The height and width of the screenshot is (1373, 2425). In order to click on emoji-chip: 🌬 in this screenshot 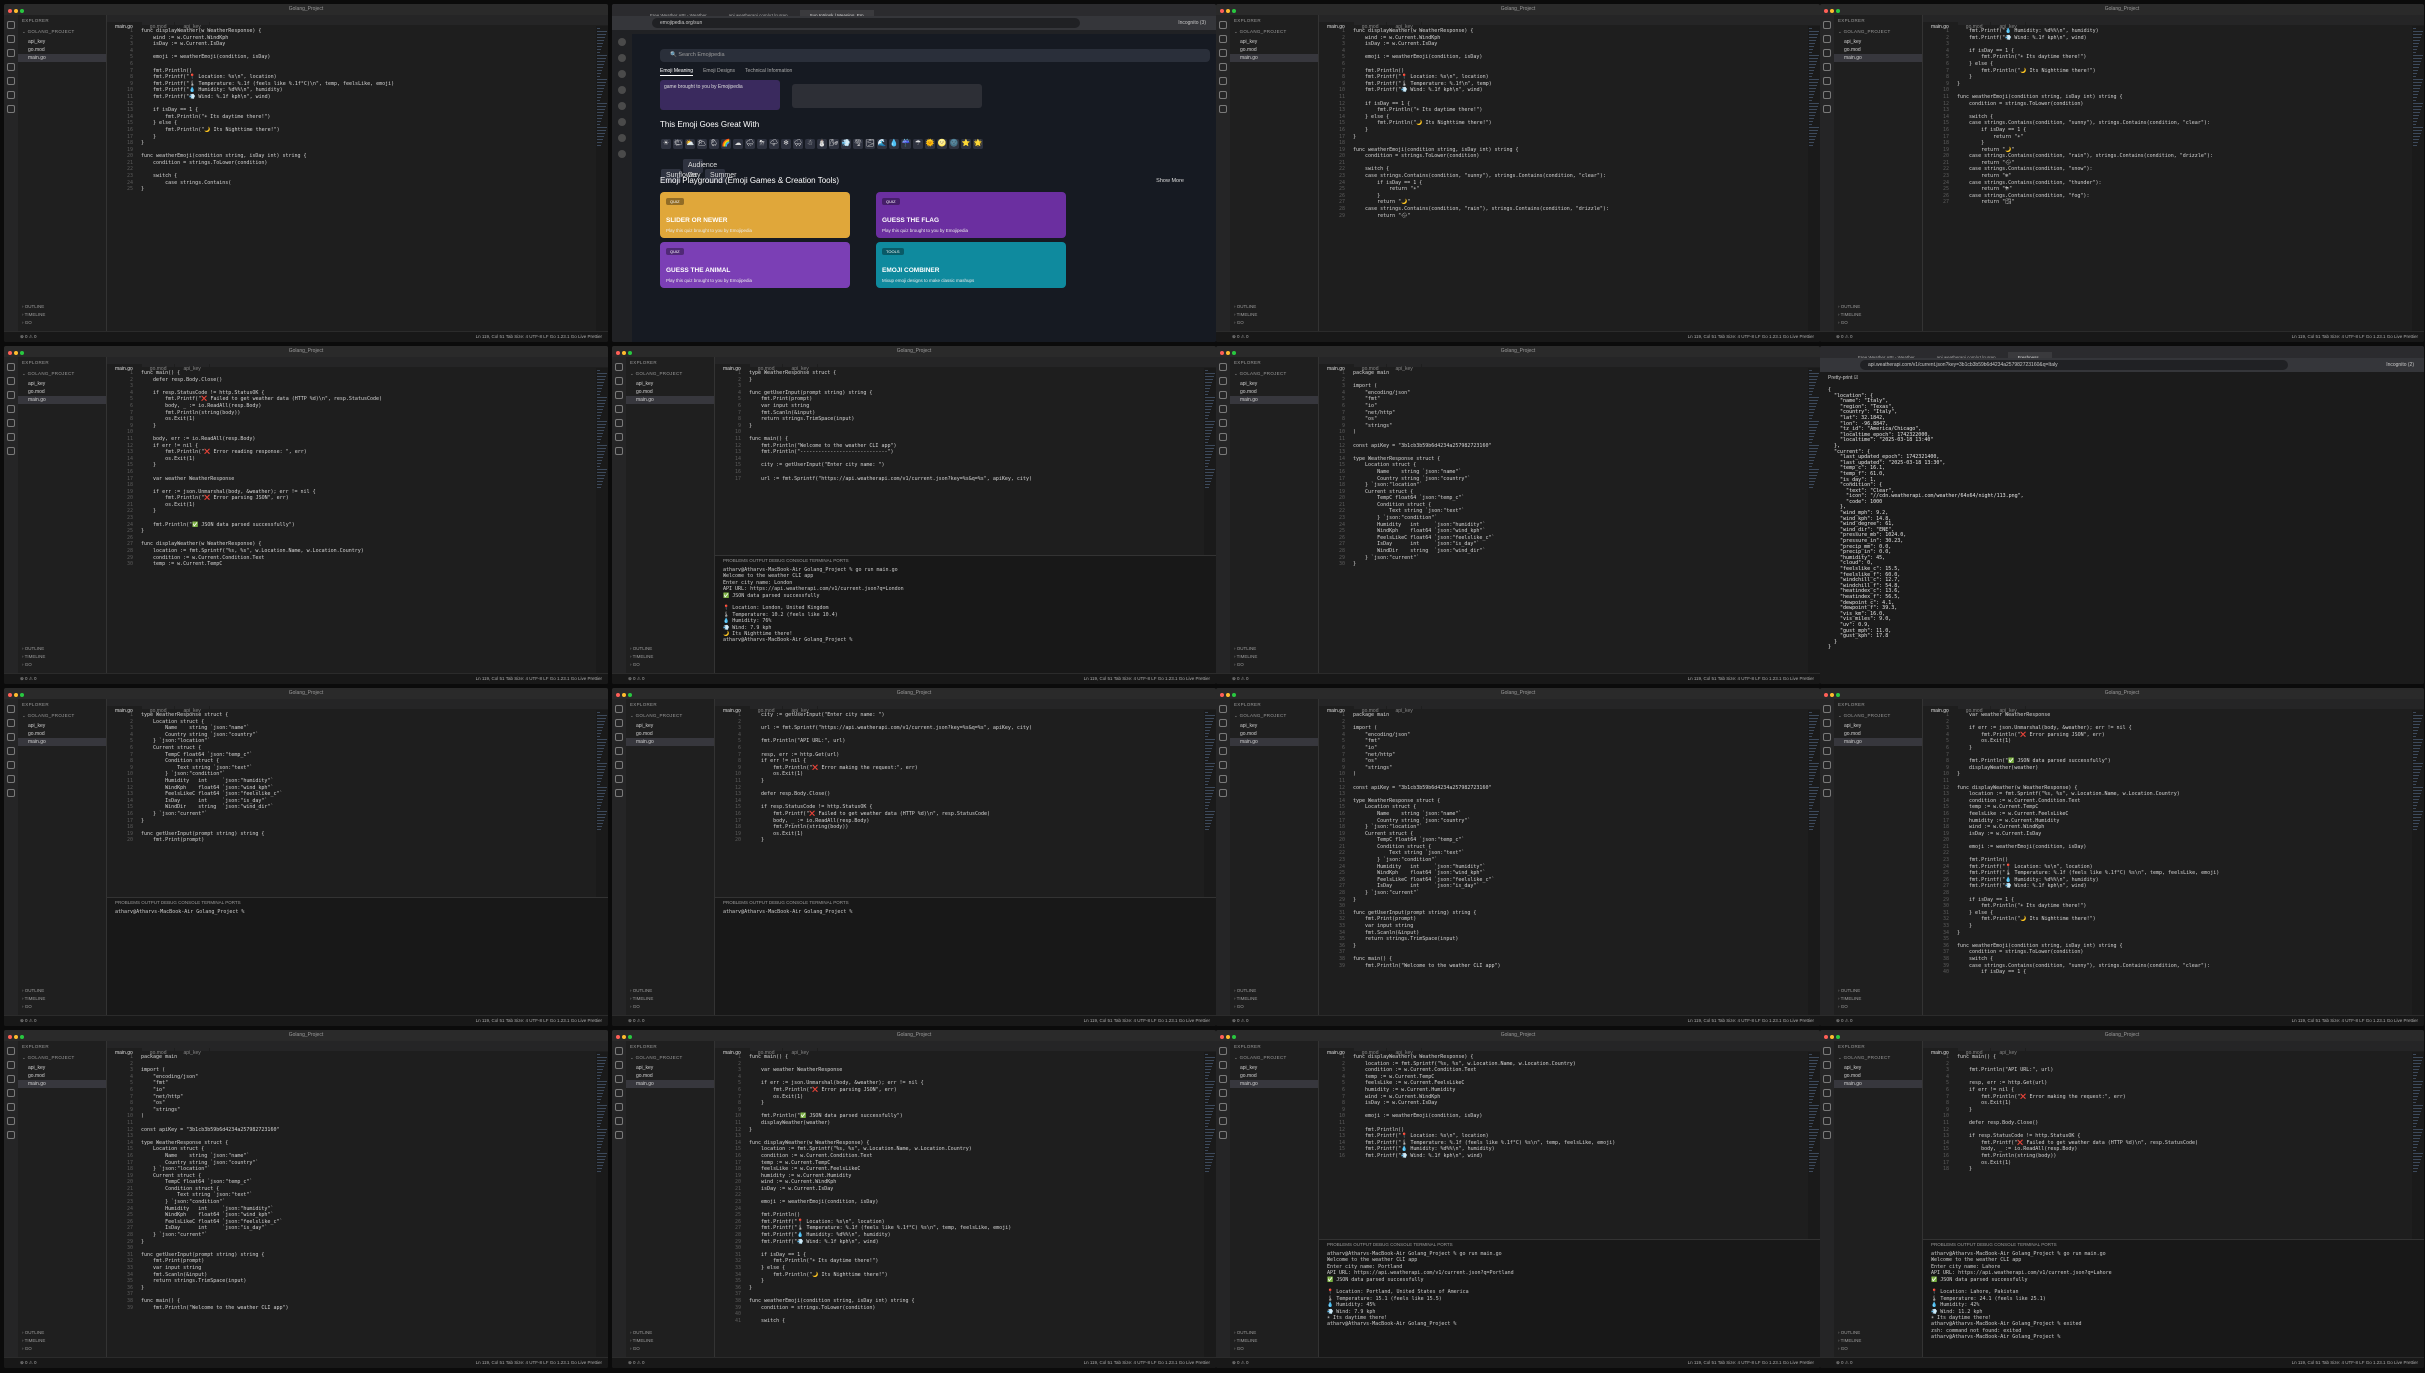, I will do `click(834, 144)`.